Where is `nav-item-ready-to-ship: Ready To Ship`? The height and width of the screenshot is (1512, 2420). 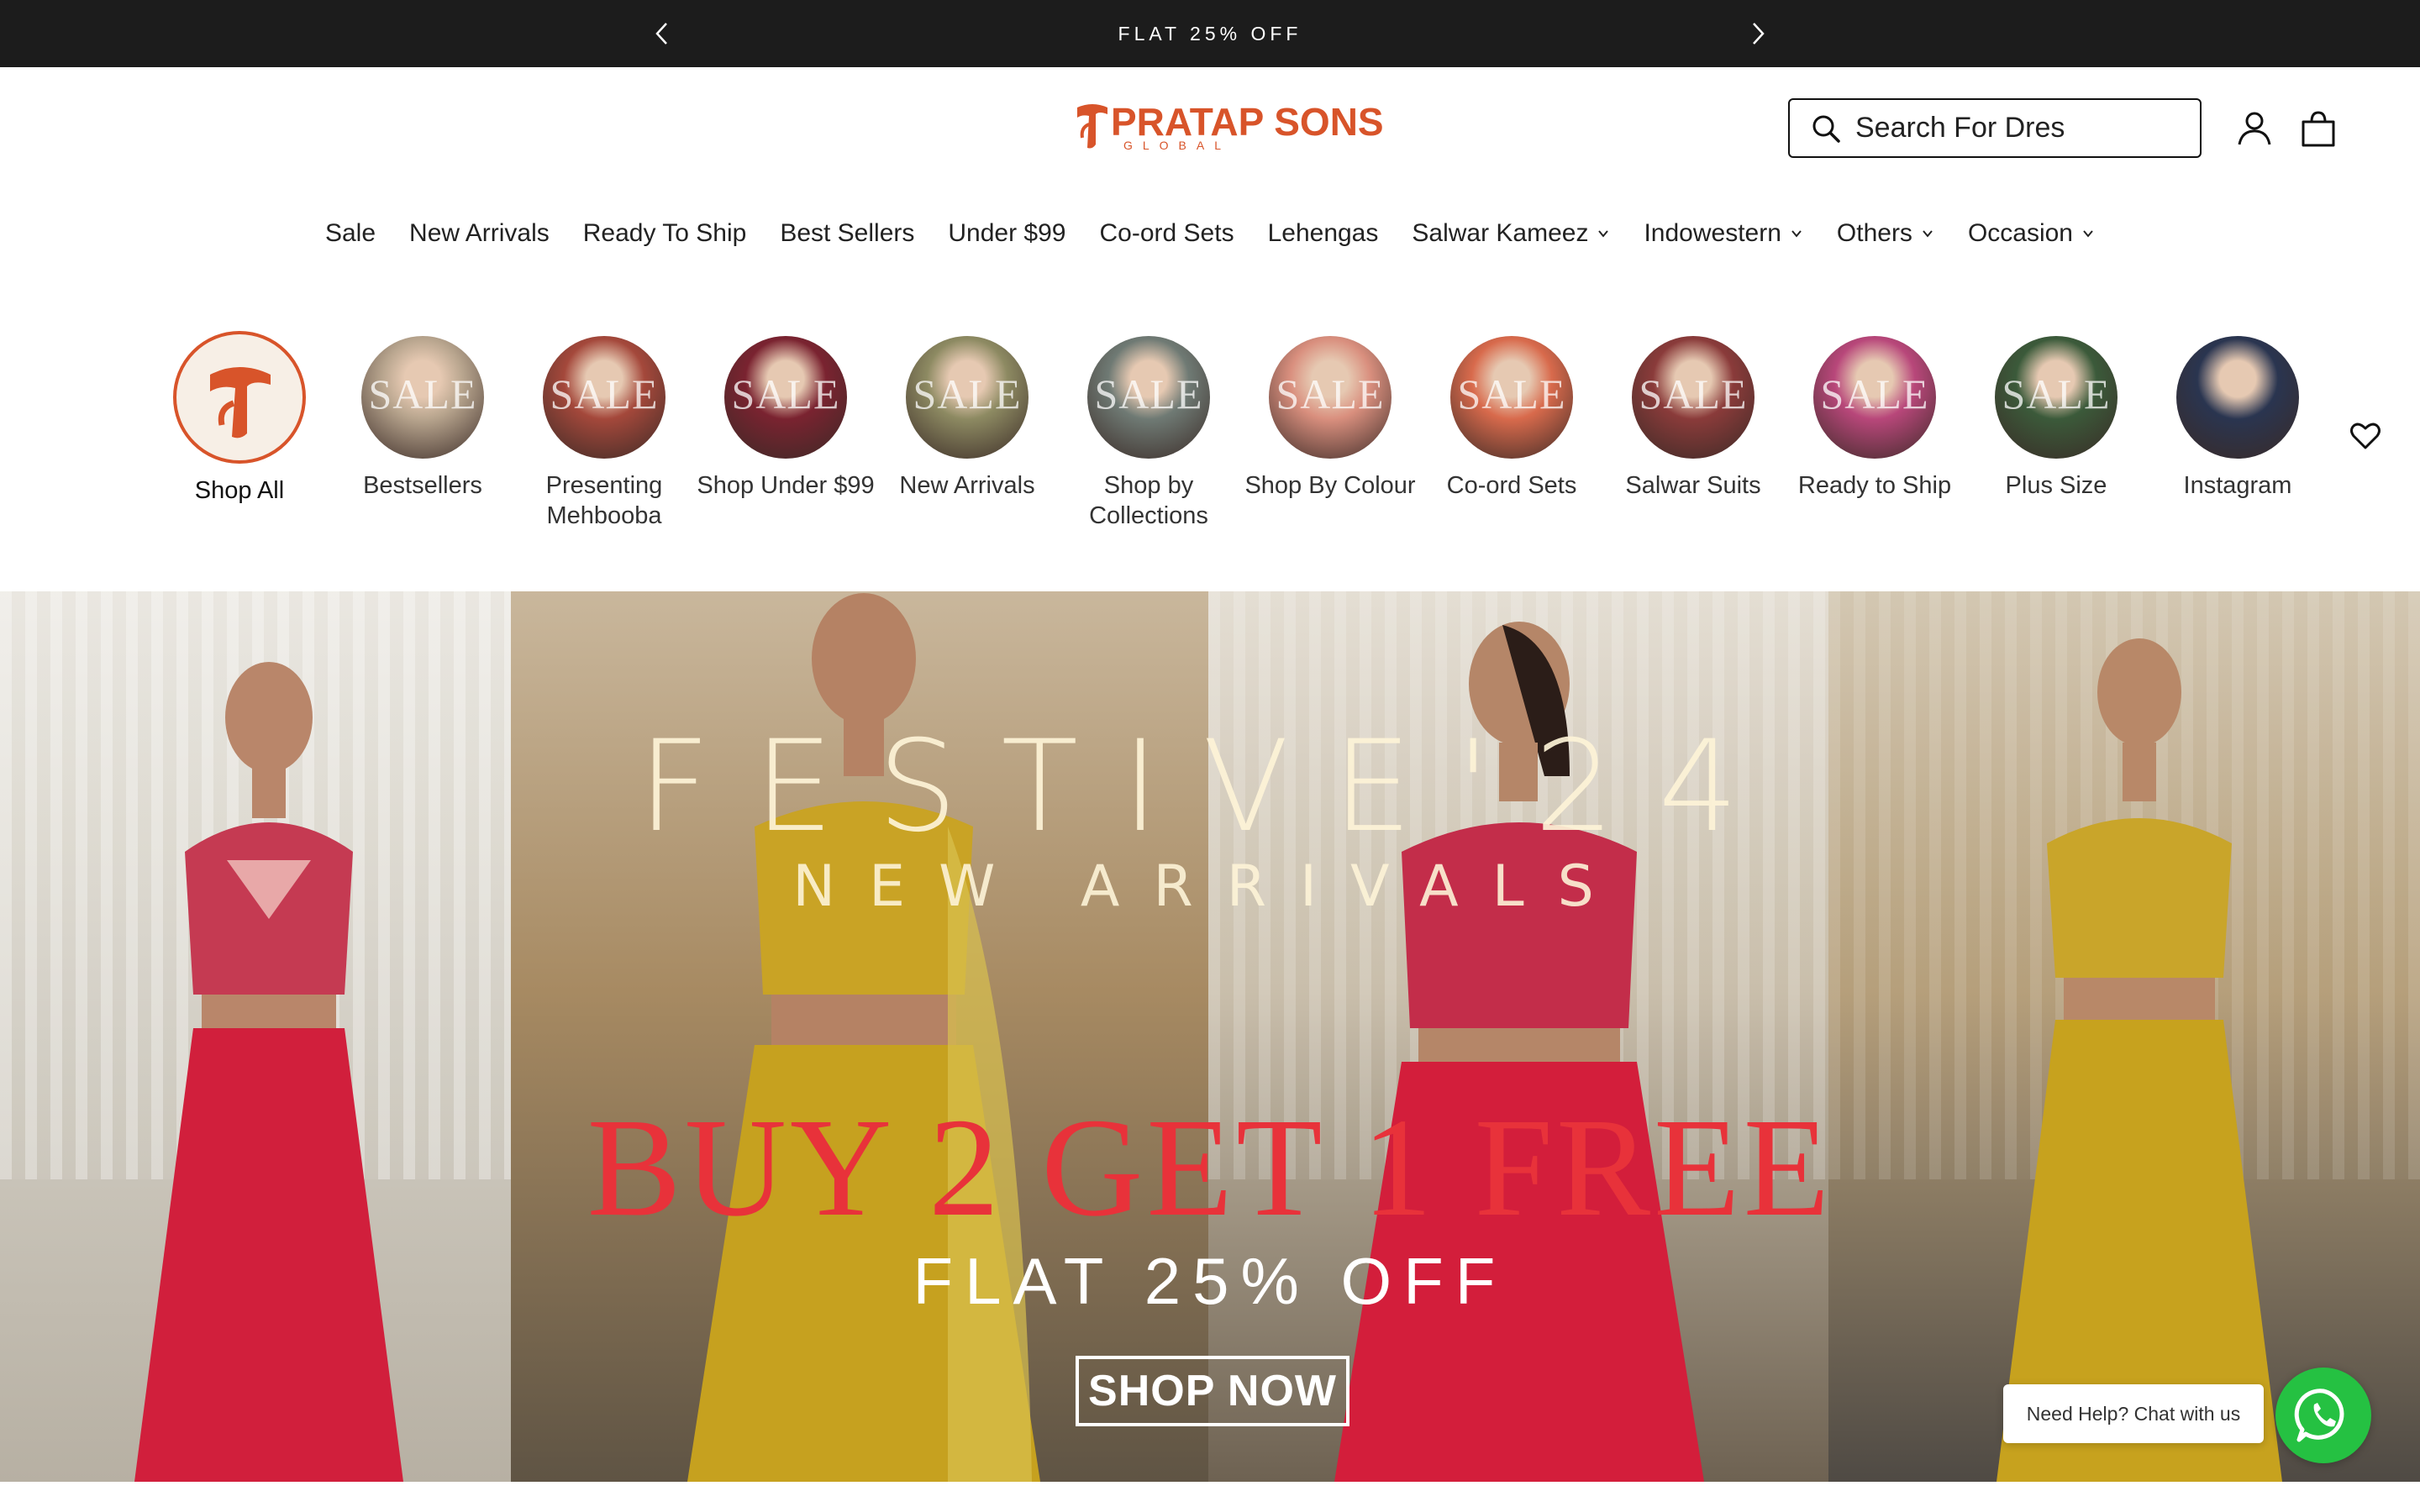 nav-item-ready-to-ship: Ready To Ship is located at coordinates (665, 233).